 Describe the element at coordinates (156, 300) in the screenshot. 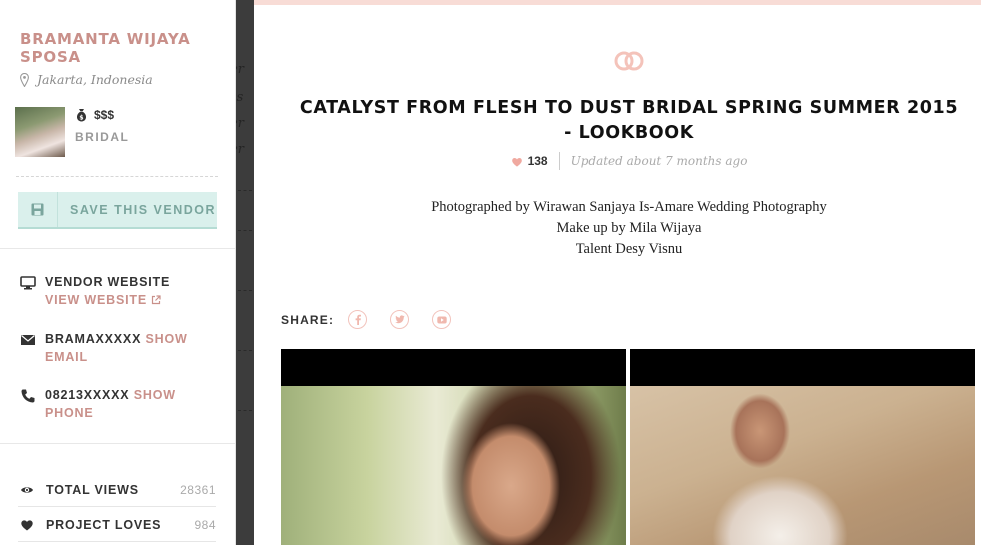

I see `external-link-icon` at that location.